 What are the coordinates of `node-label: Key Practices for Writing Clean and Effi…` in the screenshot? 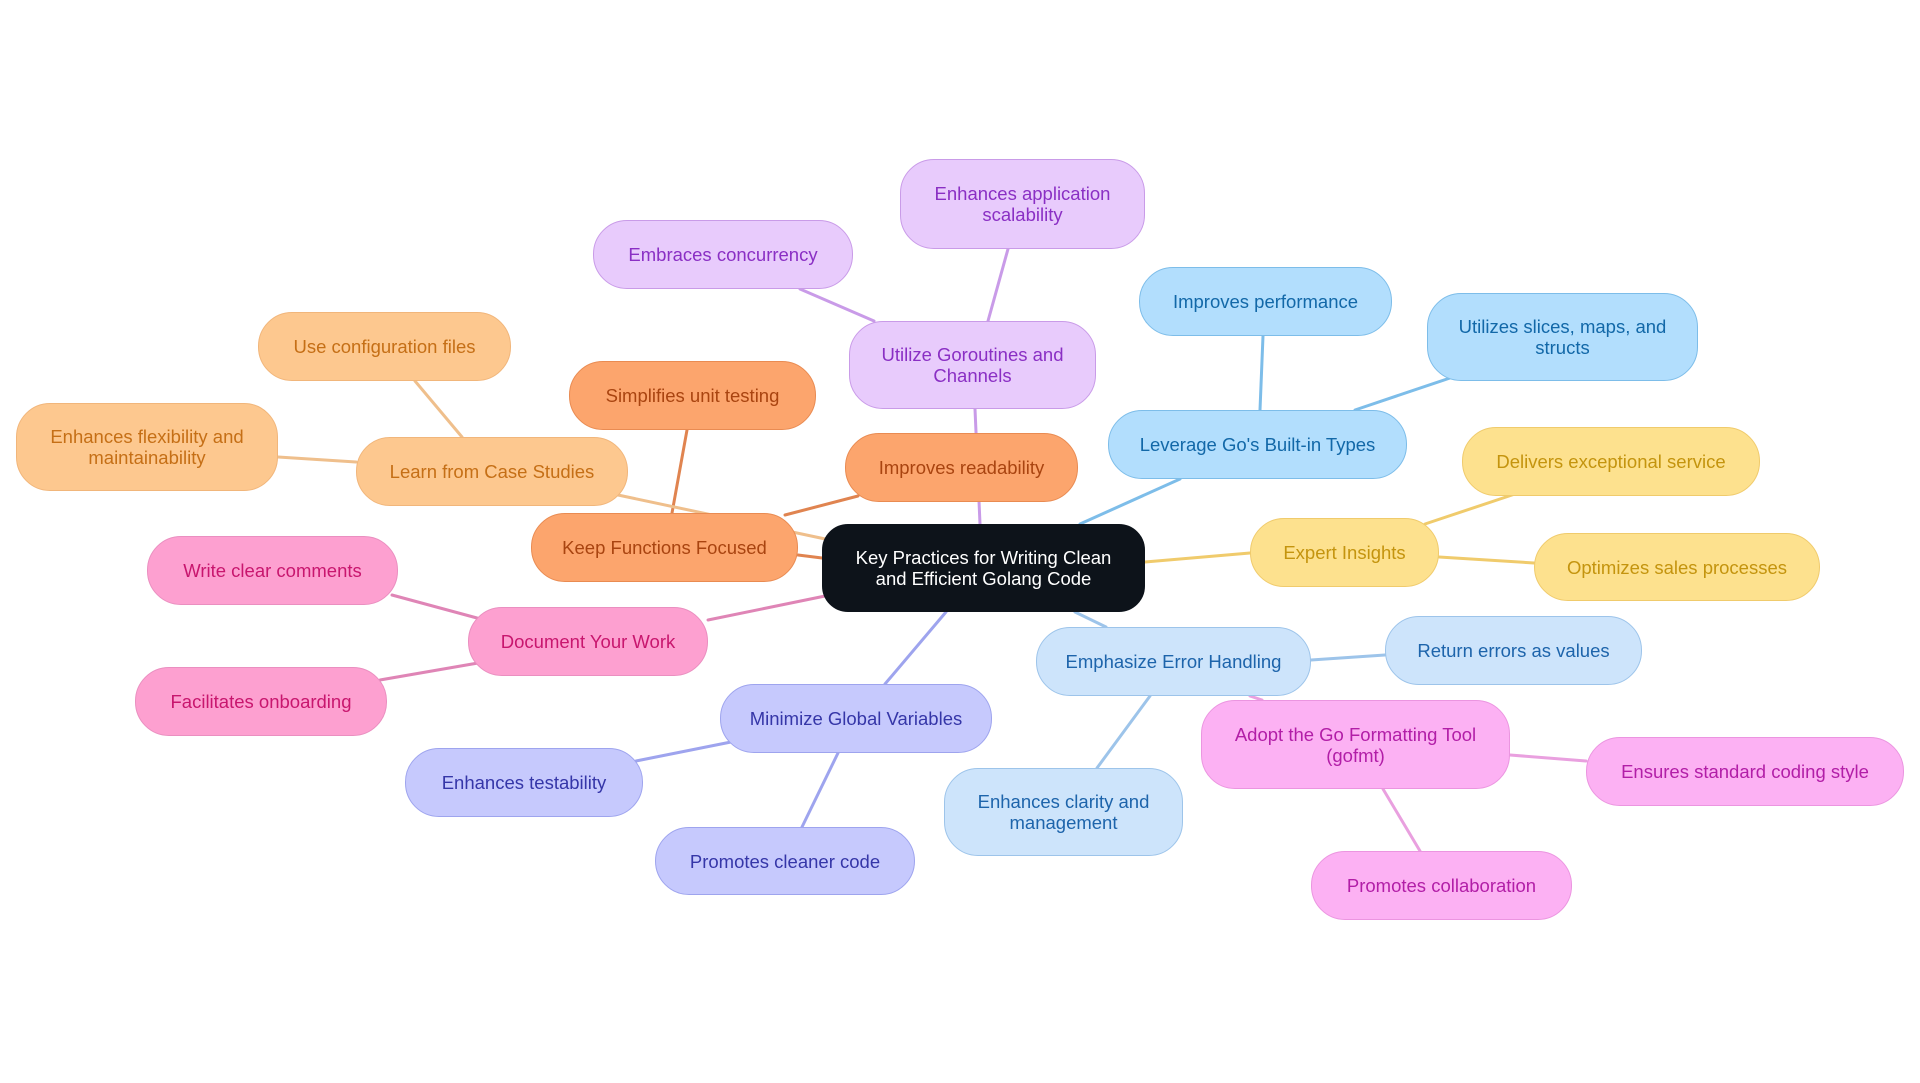 It's located at (983, 568).